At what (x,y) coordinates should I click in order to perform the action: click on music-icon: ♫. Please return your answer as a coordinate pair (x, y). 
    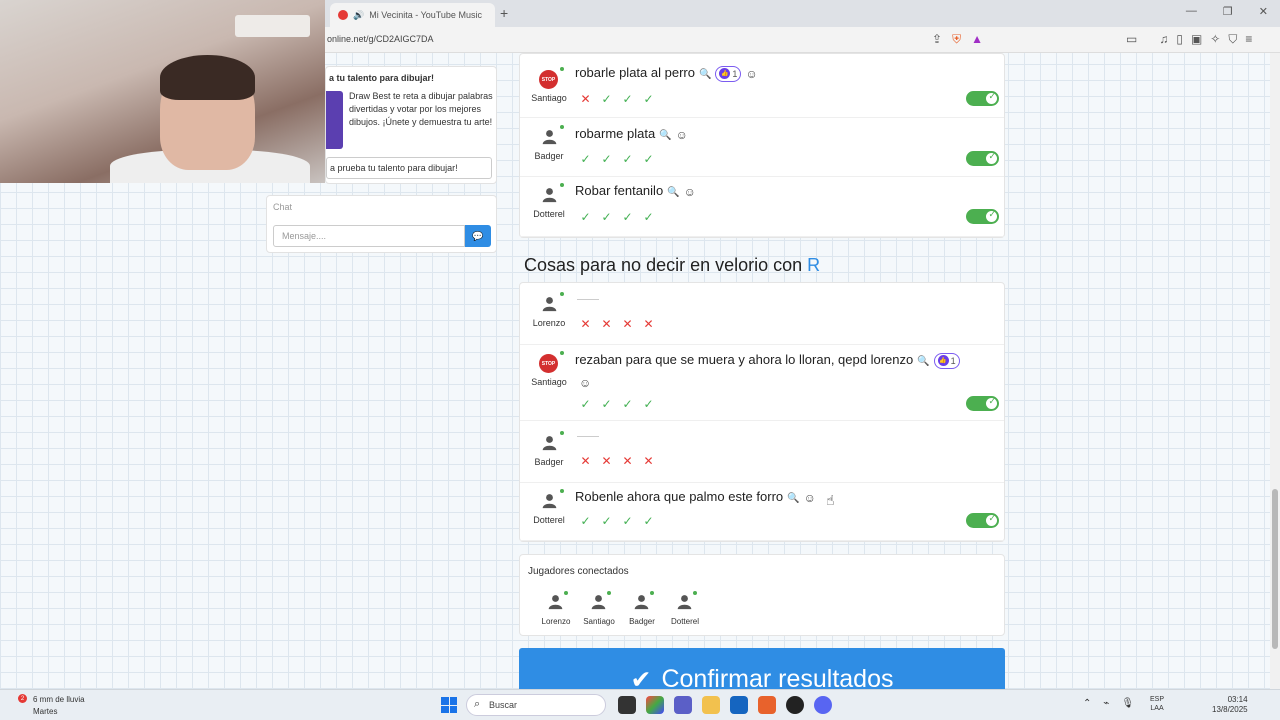
    Looking at the image, I should click on (1163, 39).